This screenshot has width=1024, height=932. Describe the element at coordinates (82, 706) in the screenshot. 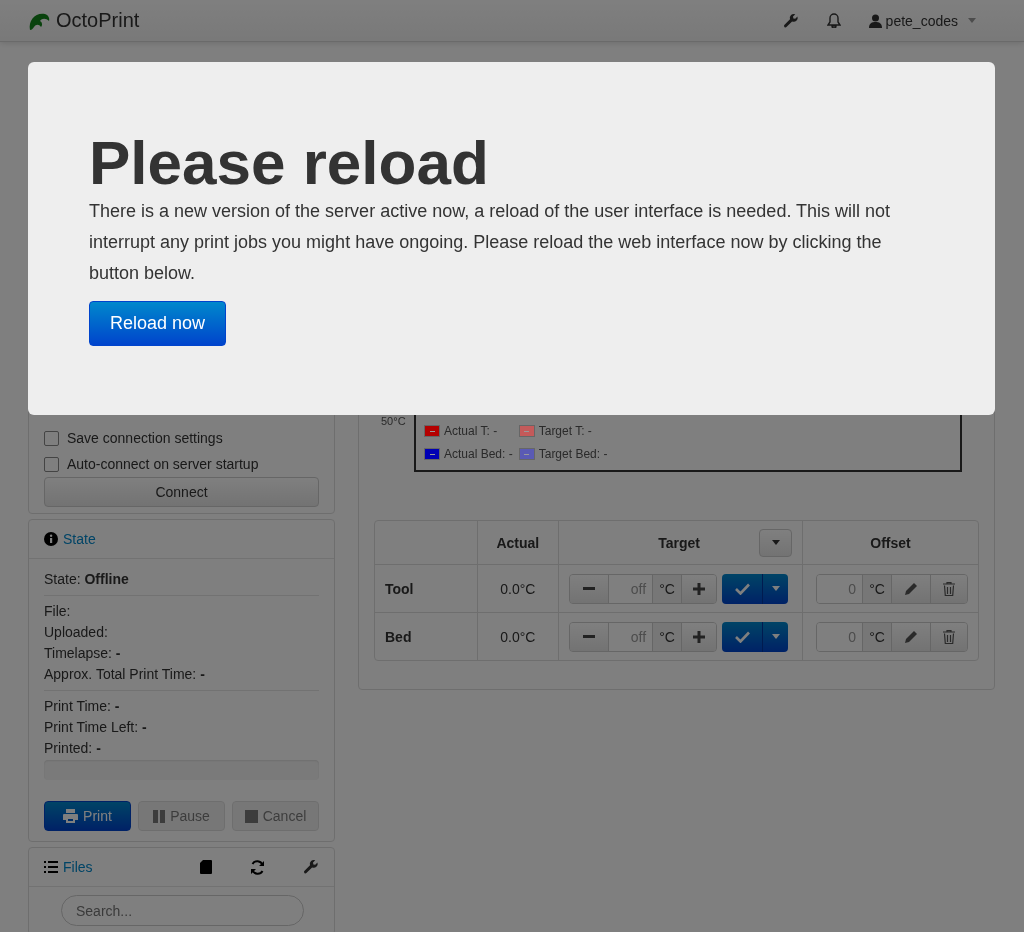

I see `state-line: Print Time: -` at that location.